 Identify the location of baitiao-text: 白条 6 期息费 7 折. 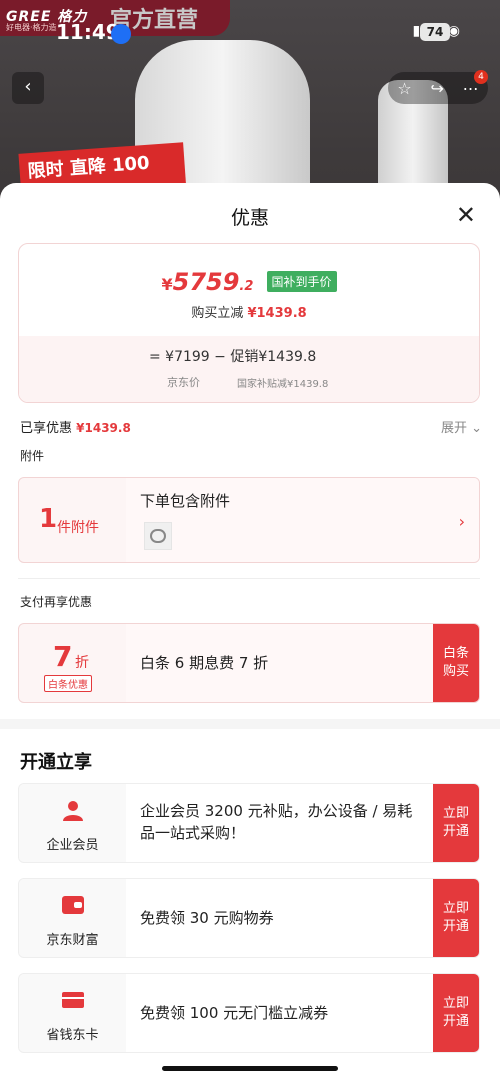
(204, 663).